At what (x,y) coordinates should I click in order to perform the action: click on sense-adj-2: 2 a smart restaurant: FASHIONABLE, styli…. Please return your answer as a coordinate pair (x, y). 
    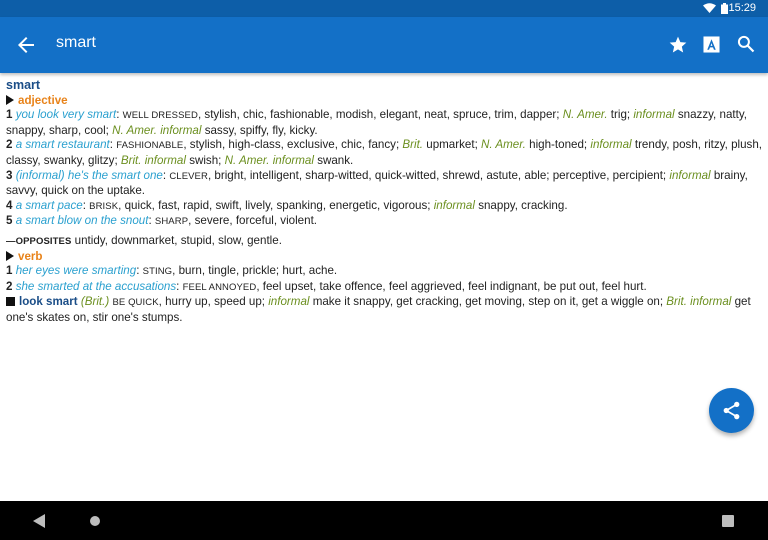
    Looking at the image, I should click on (384, 152).